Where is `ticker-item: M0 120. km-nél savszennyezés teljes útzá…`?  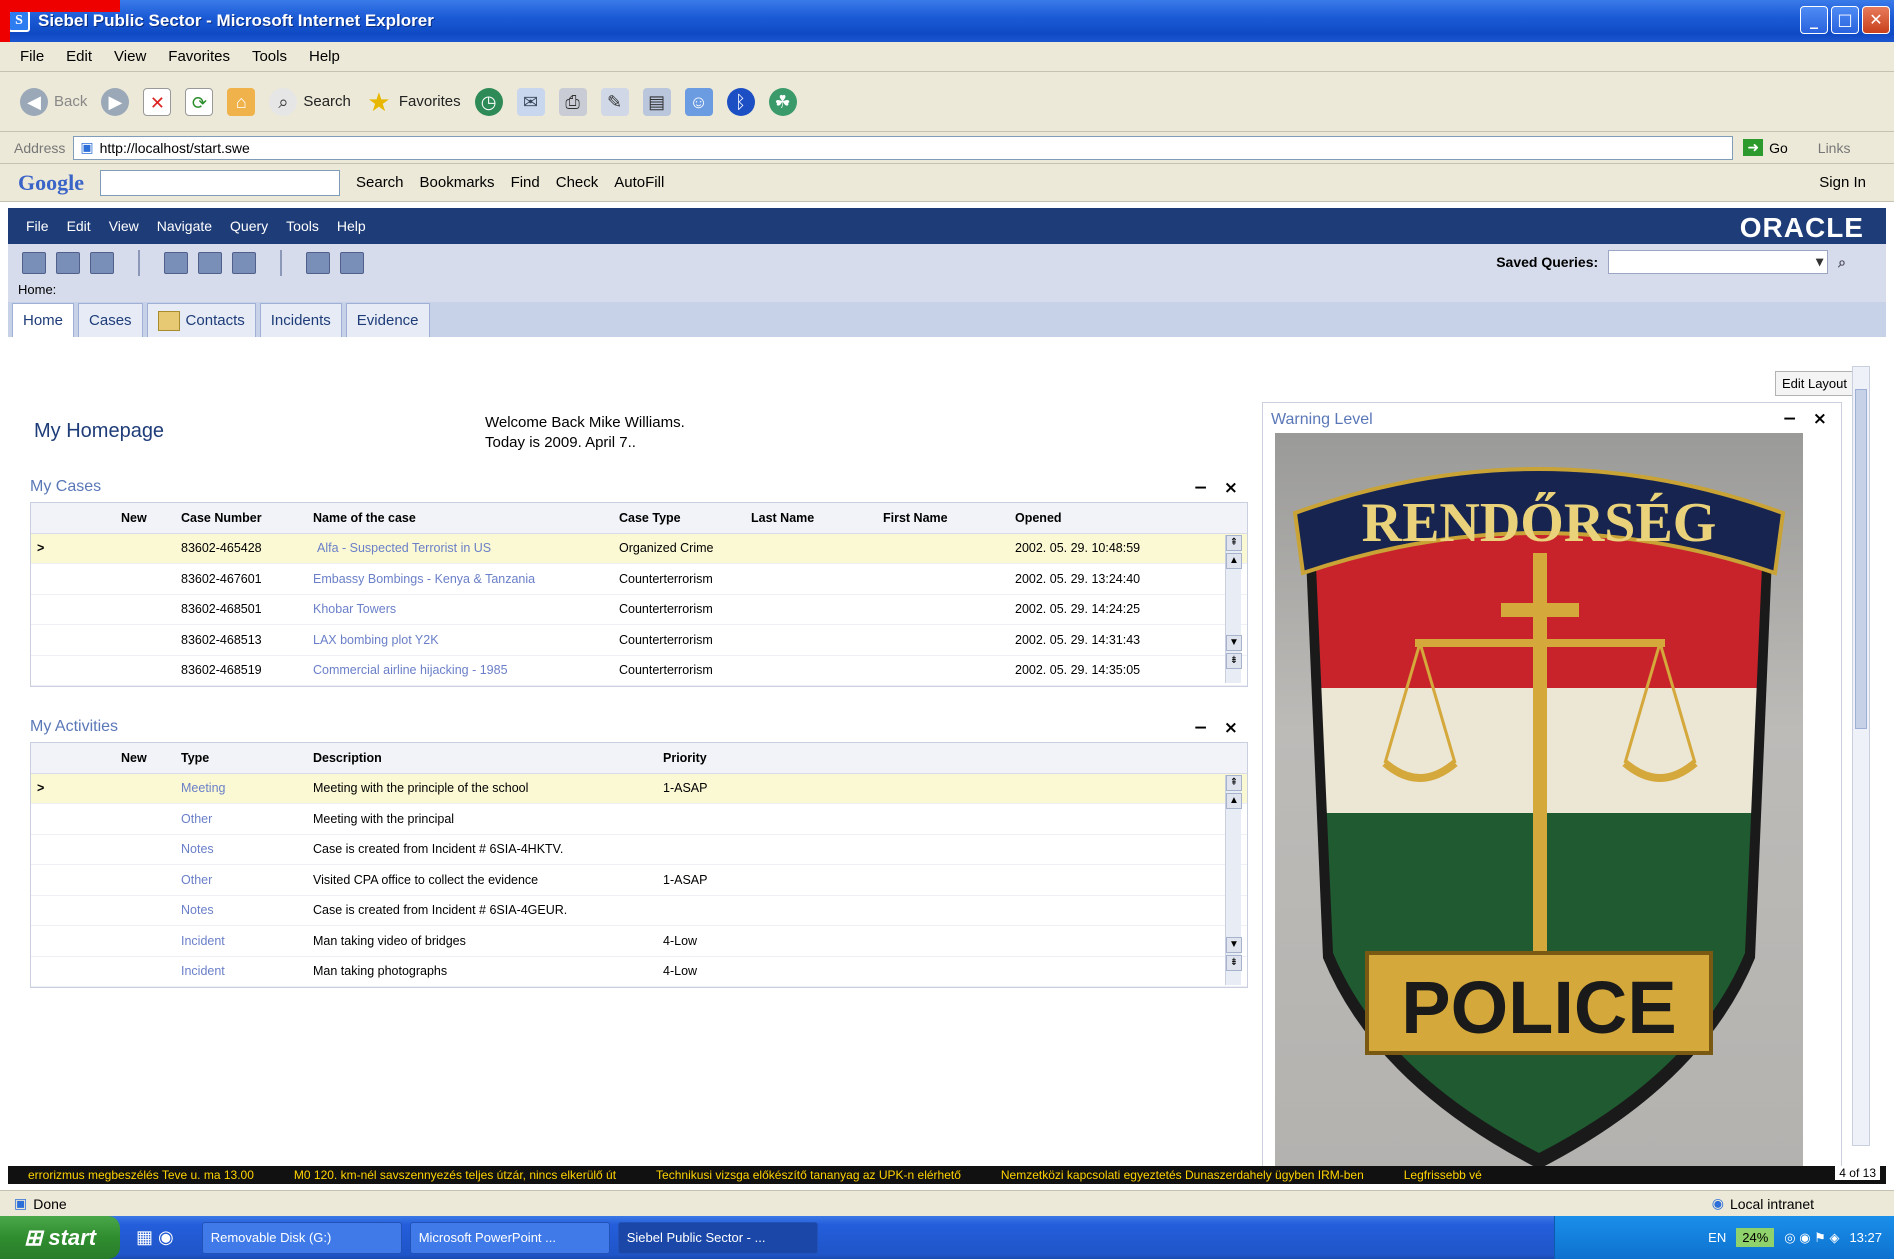
ticker-item: M0 120. km-nél savszennyezés teljes útzá… is located at coordinates (455, 1175).